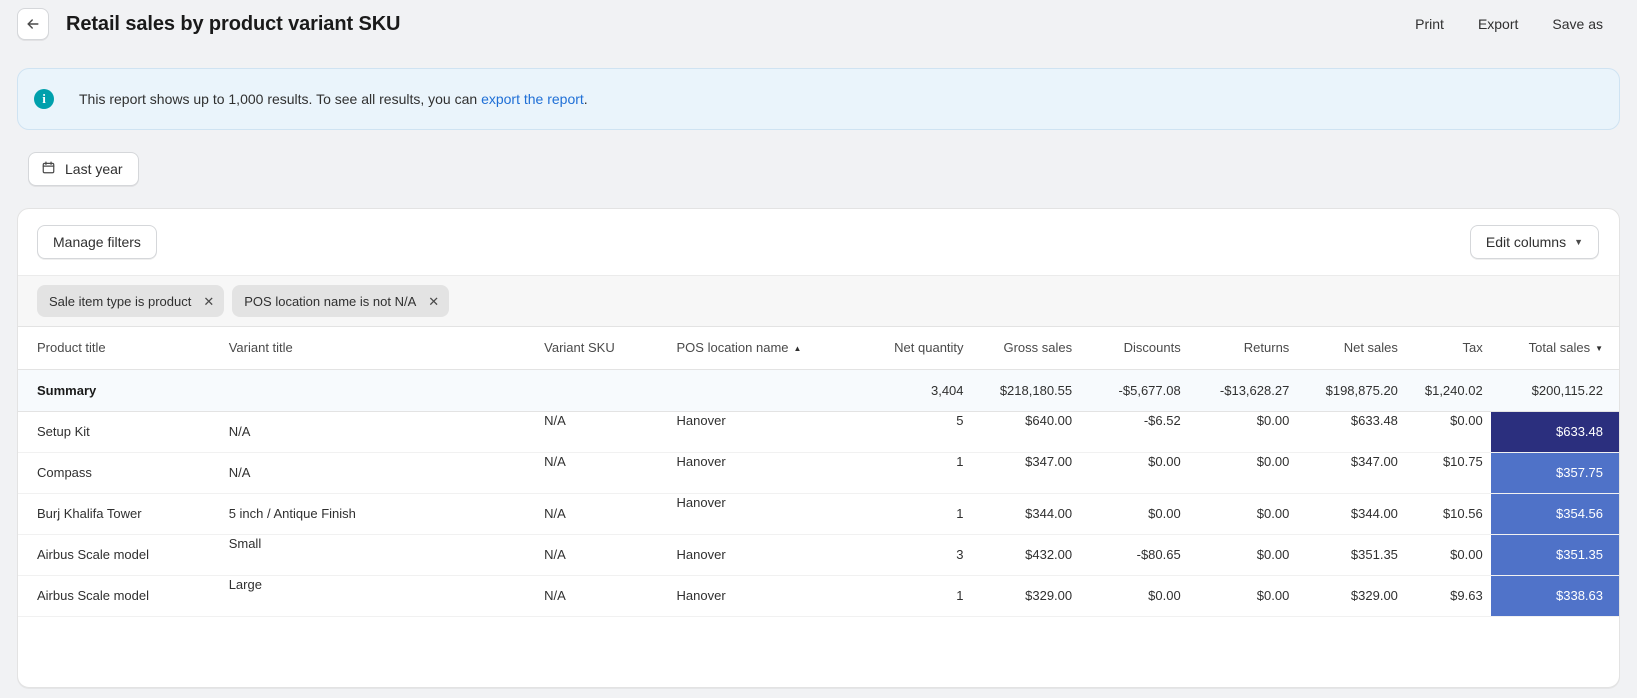  What do you see at coordinates (378, 348) in the screenshot?
I see `column-header-variant-title: Variant title` at bounding box center [378, 348].